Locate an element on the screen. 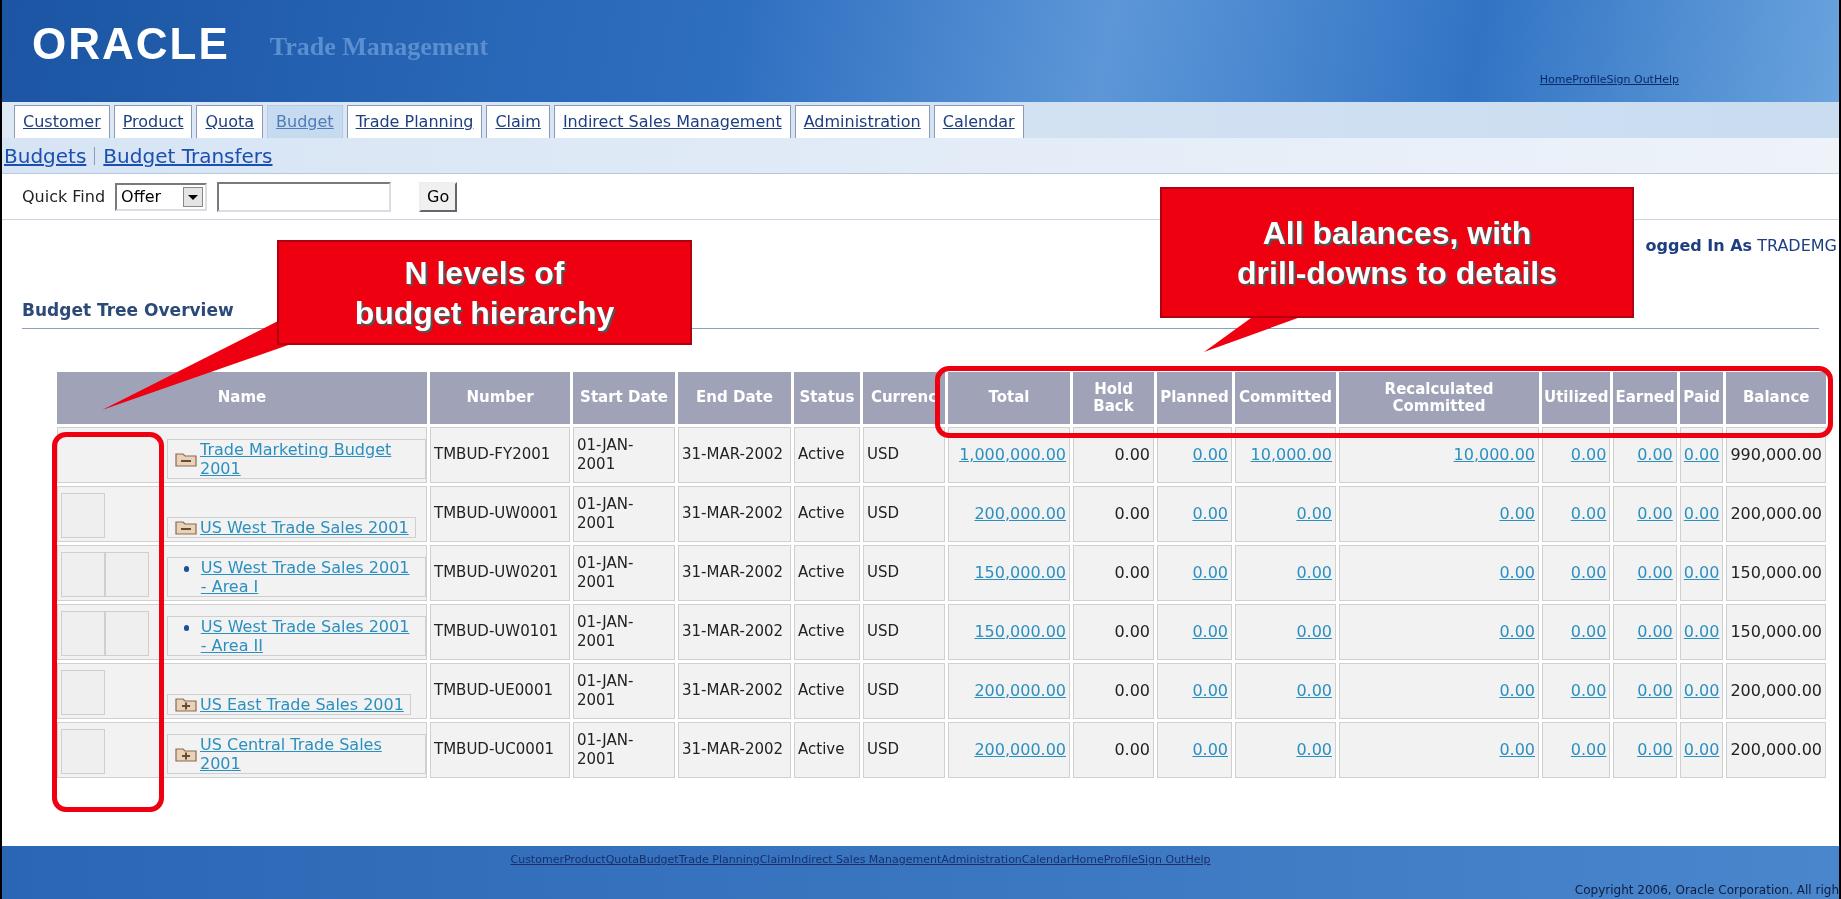  table-cell: 01-JAN-2001 is located at coordinates (624, 513).